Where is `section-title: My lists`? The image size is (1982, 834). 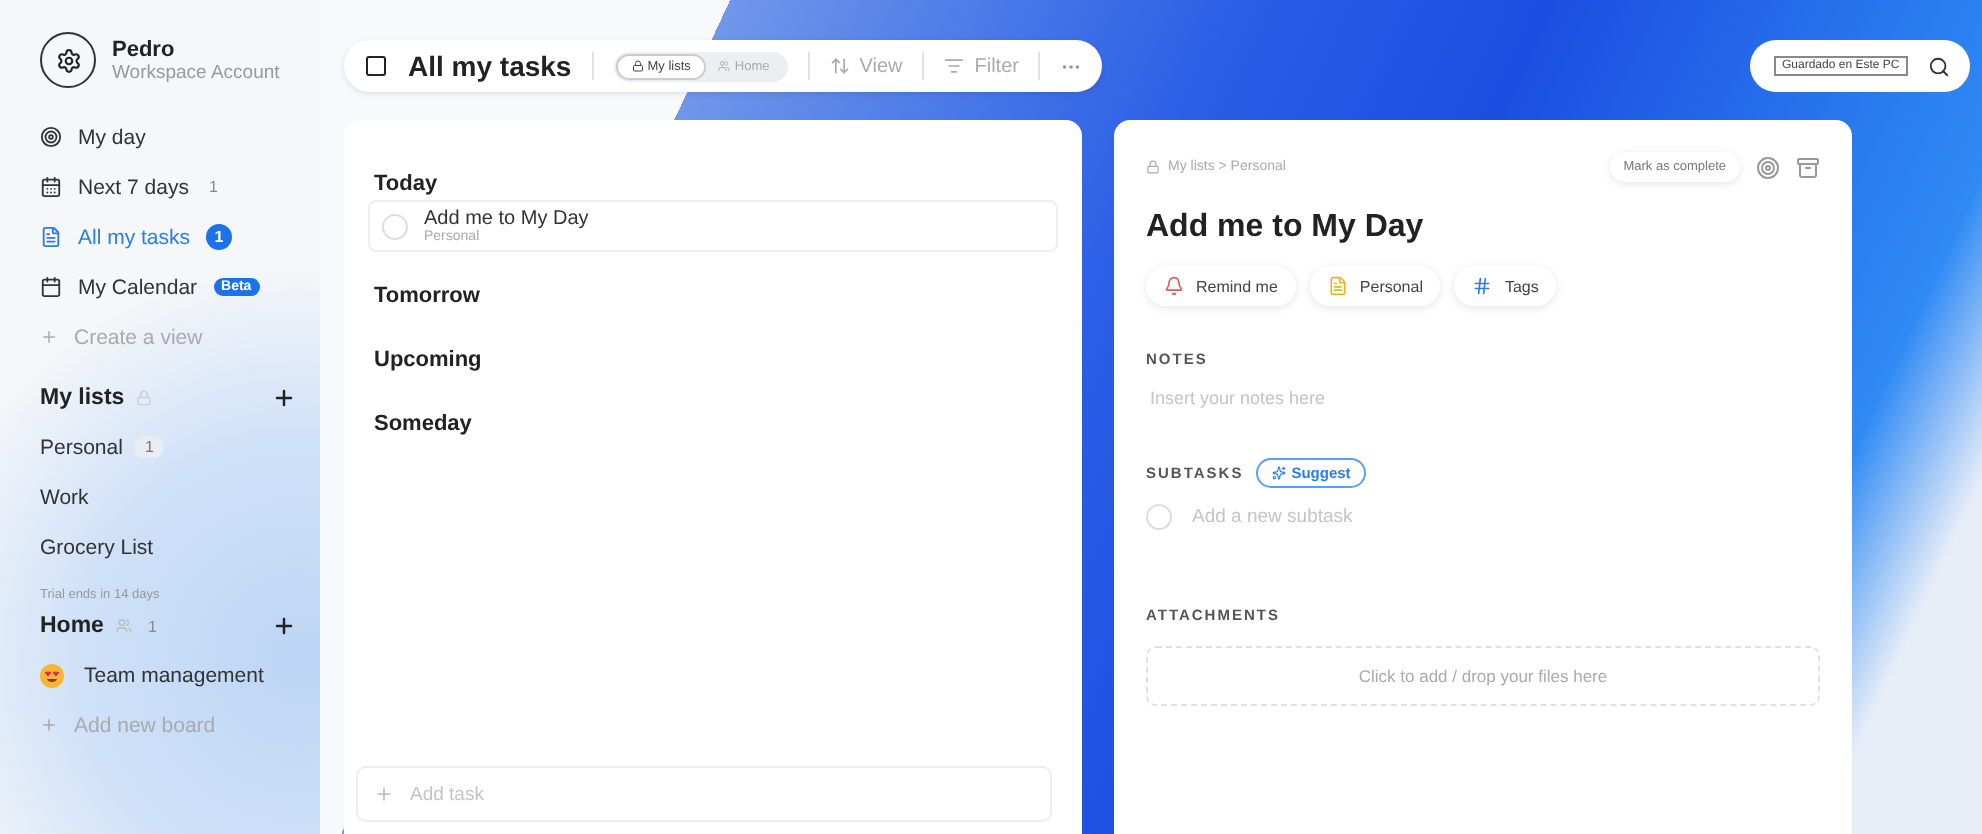
section-title: My lists is located at coordinates (82, 398).